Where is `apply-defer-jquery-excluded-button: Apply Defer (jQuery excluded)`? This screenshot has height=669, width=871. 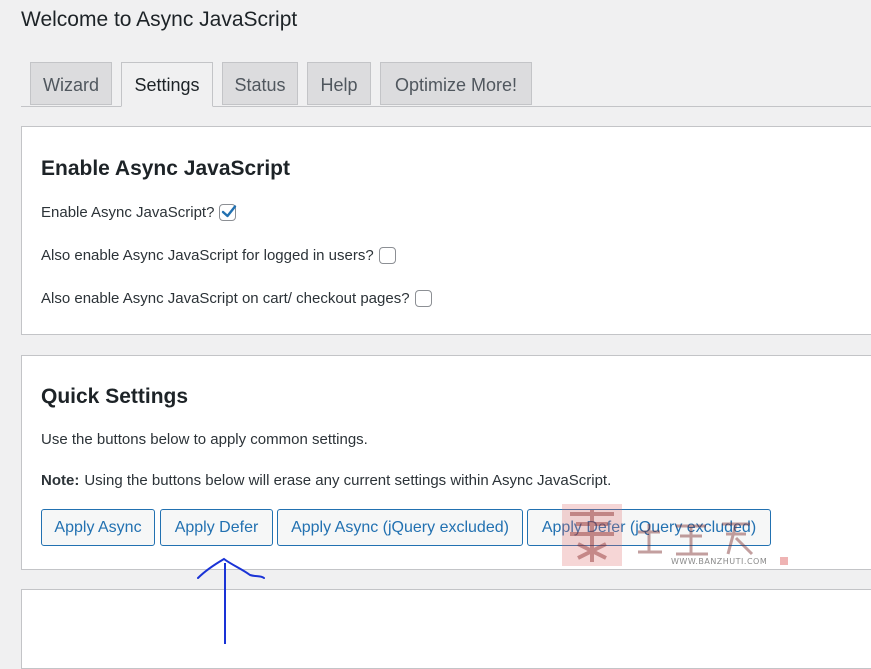
apply-defer-jquery-excluded-button: Apply Defer (jQuery excluded) is located at coordinates (649, 527).